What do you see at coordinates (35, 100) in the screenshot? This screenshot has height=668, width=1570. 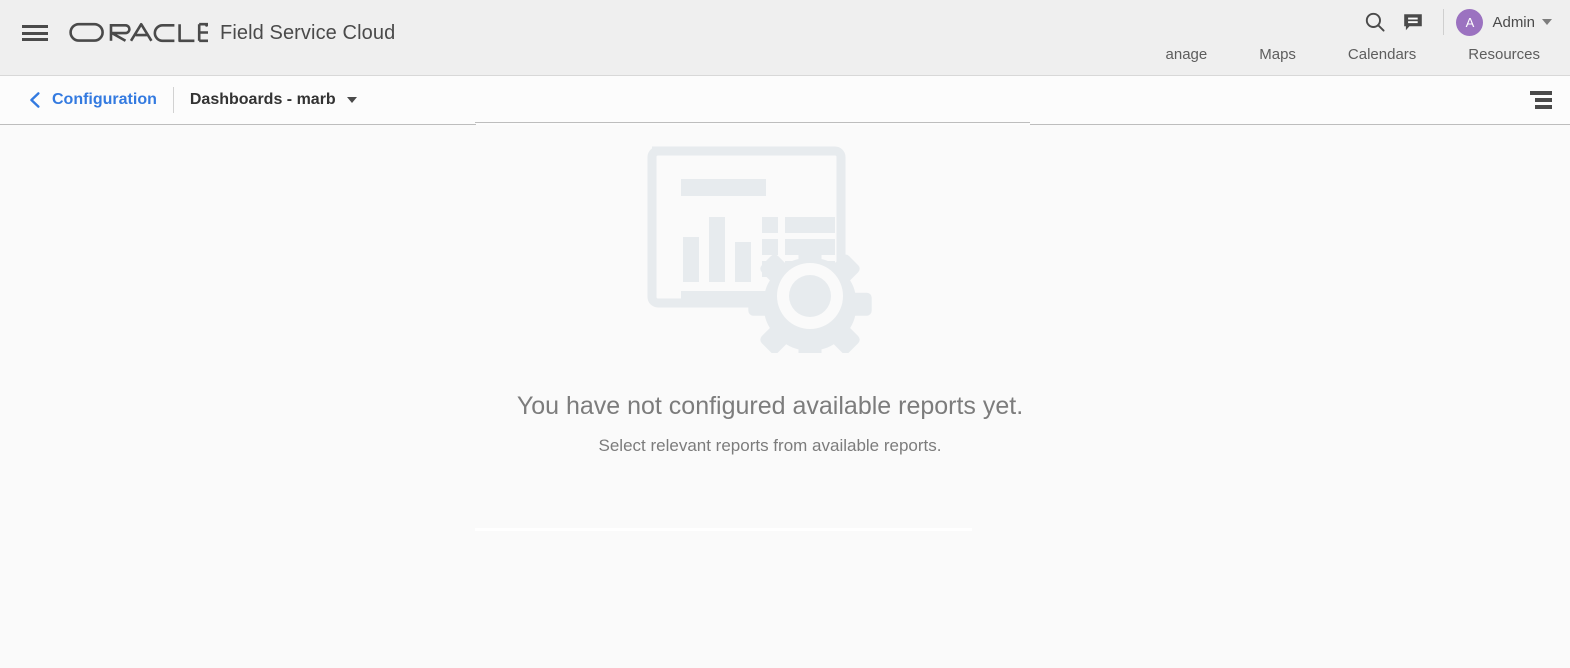 I see `chevron-left-icon` at bounding box center [35, 100].